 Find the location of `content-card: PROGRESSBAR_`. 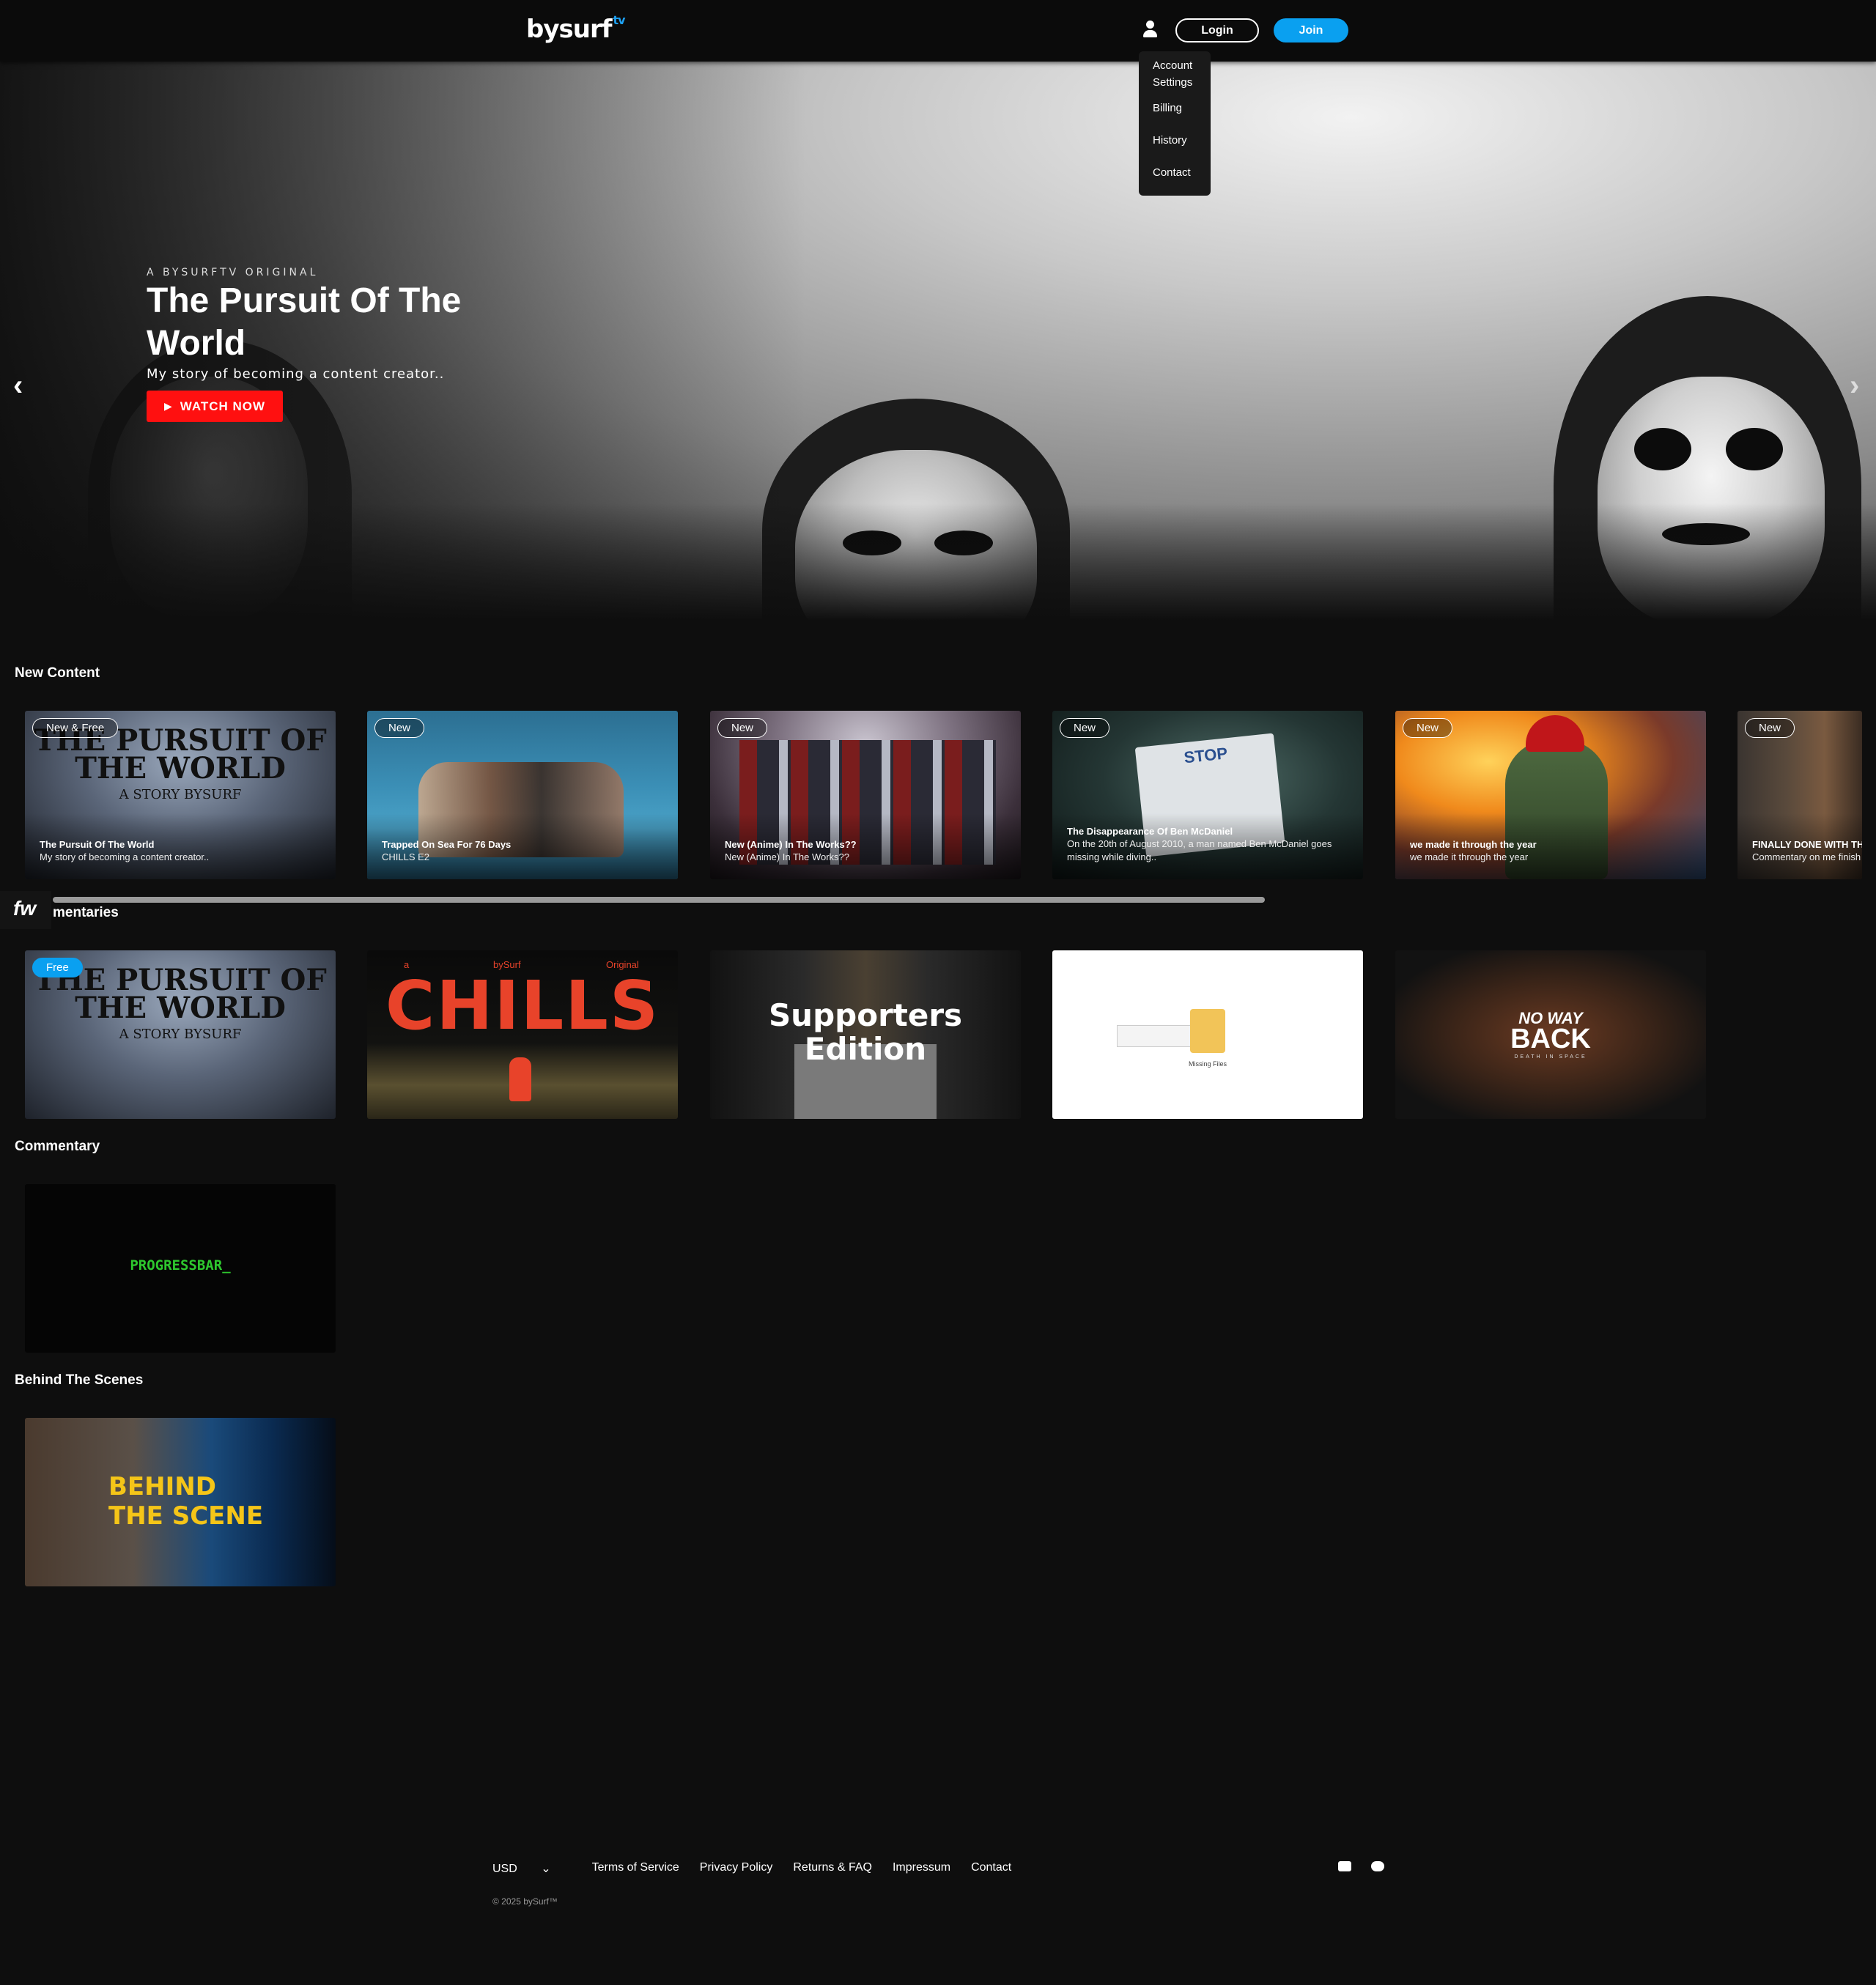

content-card: PROGRESSBAR_ is located at coordinates (180, 1268).